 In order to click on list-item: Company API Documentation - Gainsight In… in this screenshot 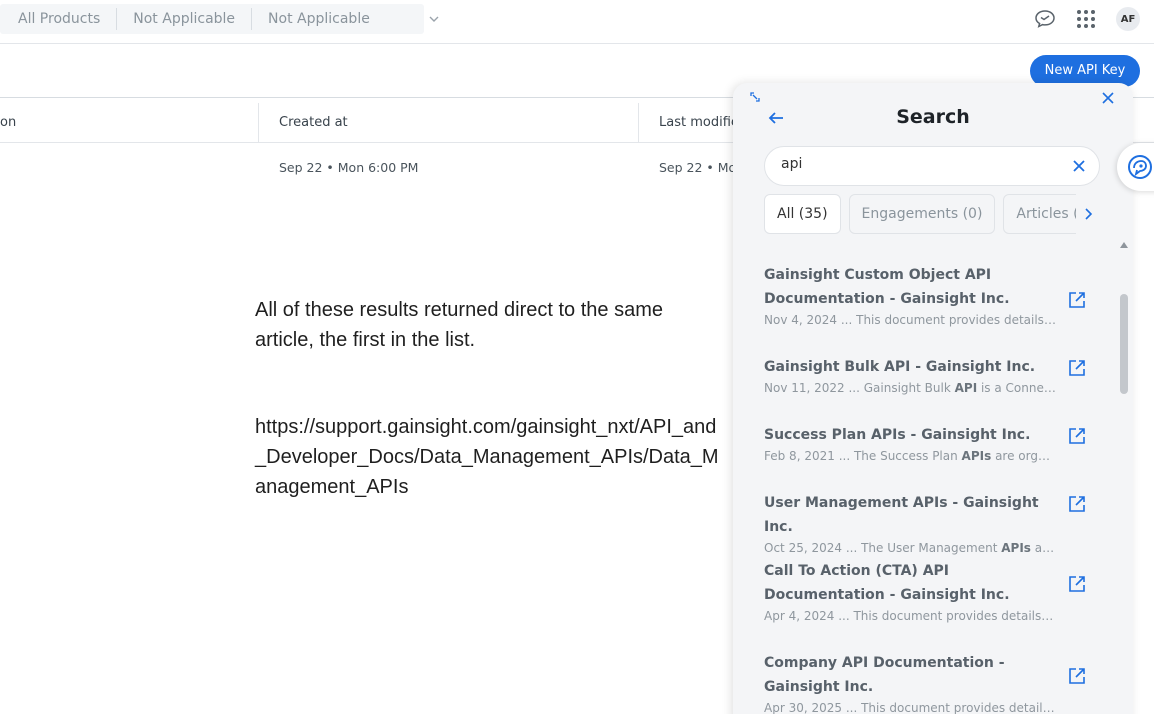, I will do `click(934, 682)`.